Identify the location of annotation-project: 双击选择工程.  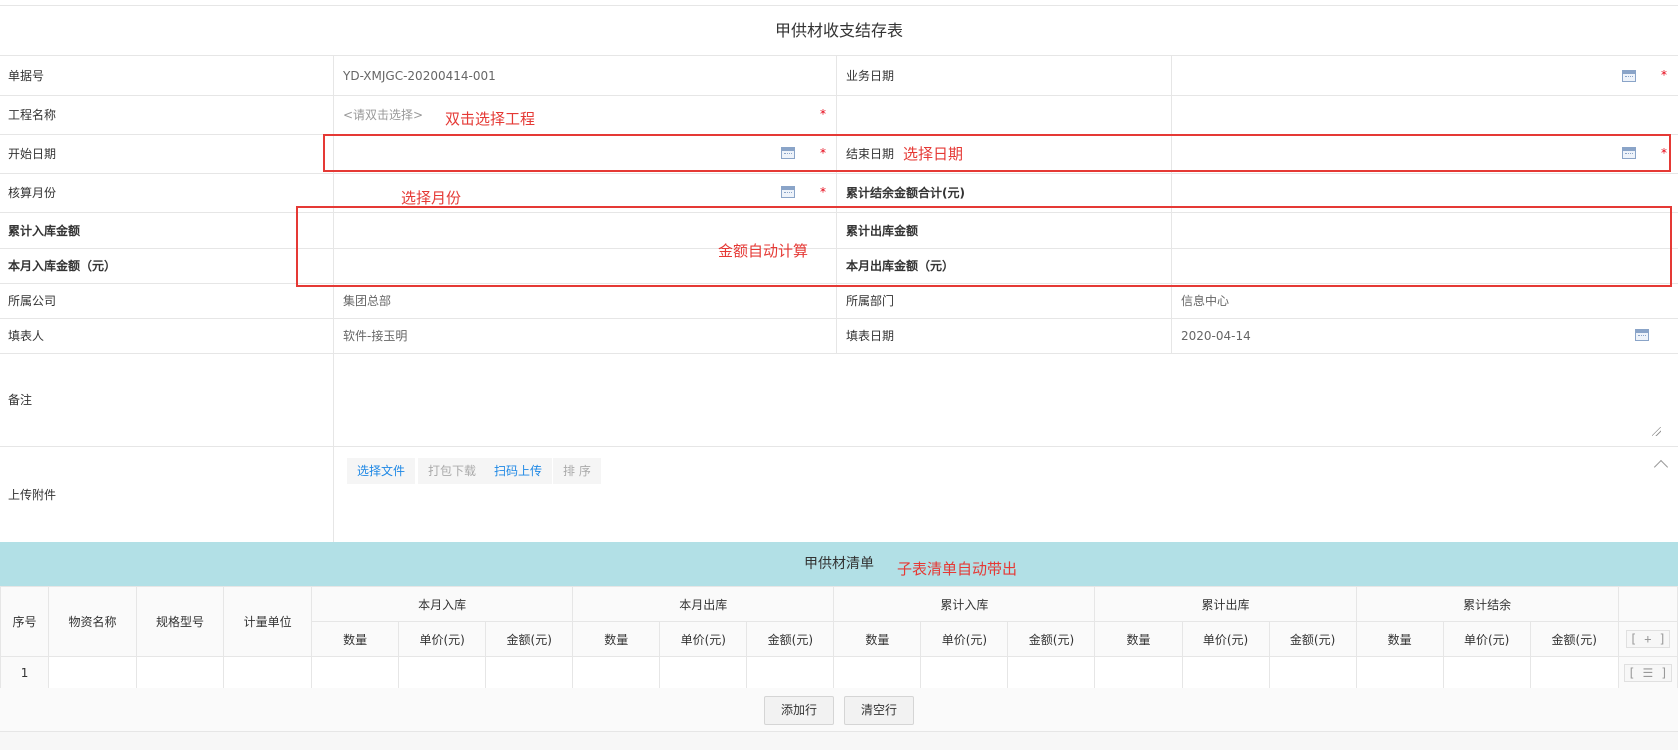
(490, 119).